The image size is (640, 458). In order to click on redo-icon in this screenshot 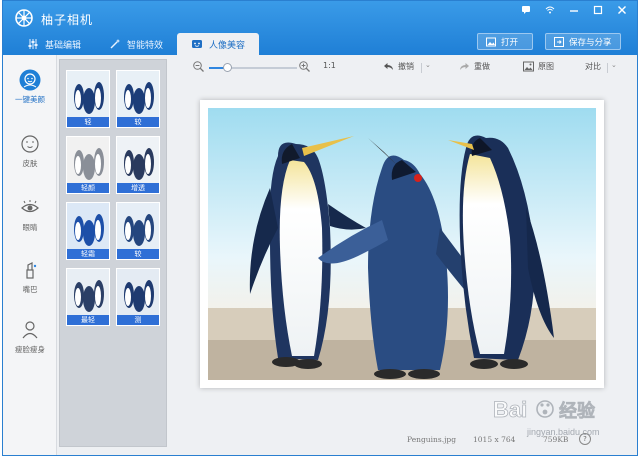, I will do `click(464, 66)`.